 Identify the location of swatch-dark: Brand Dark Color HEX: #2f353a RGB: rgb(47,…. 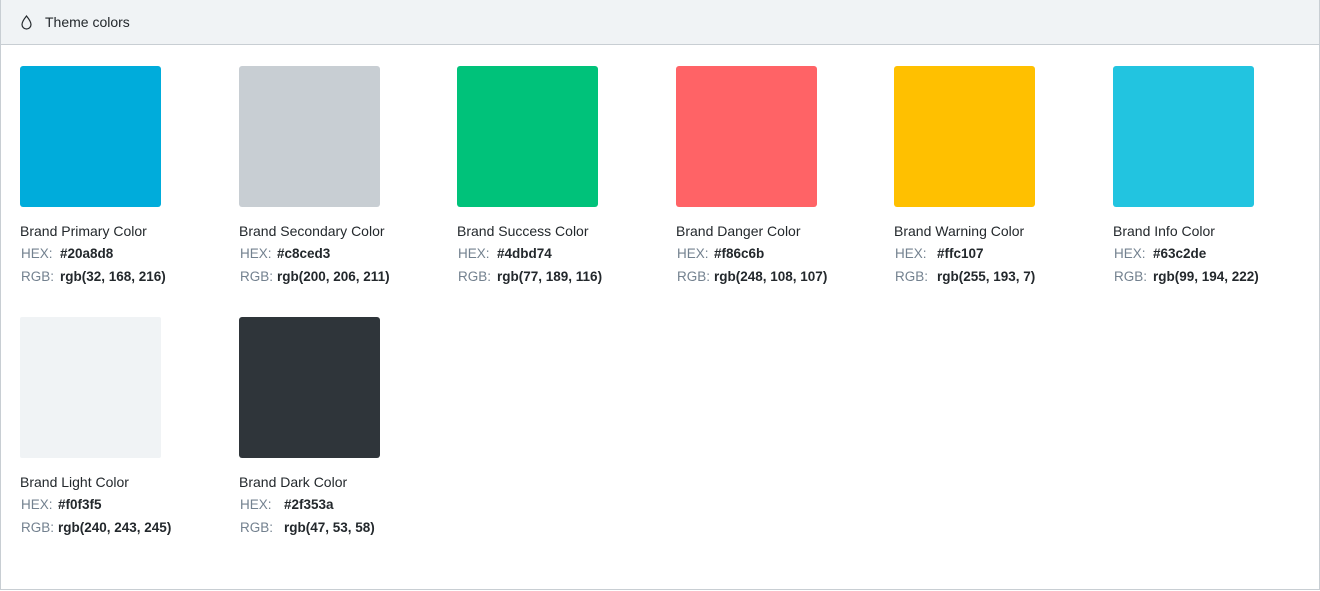
(349, 426).